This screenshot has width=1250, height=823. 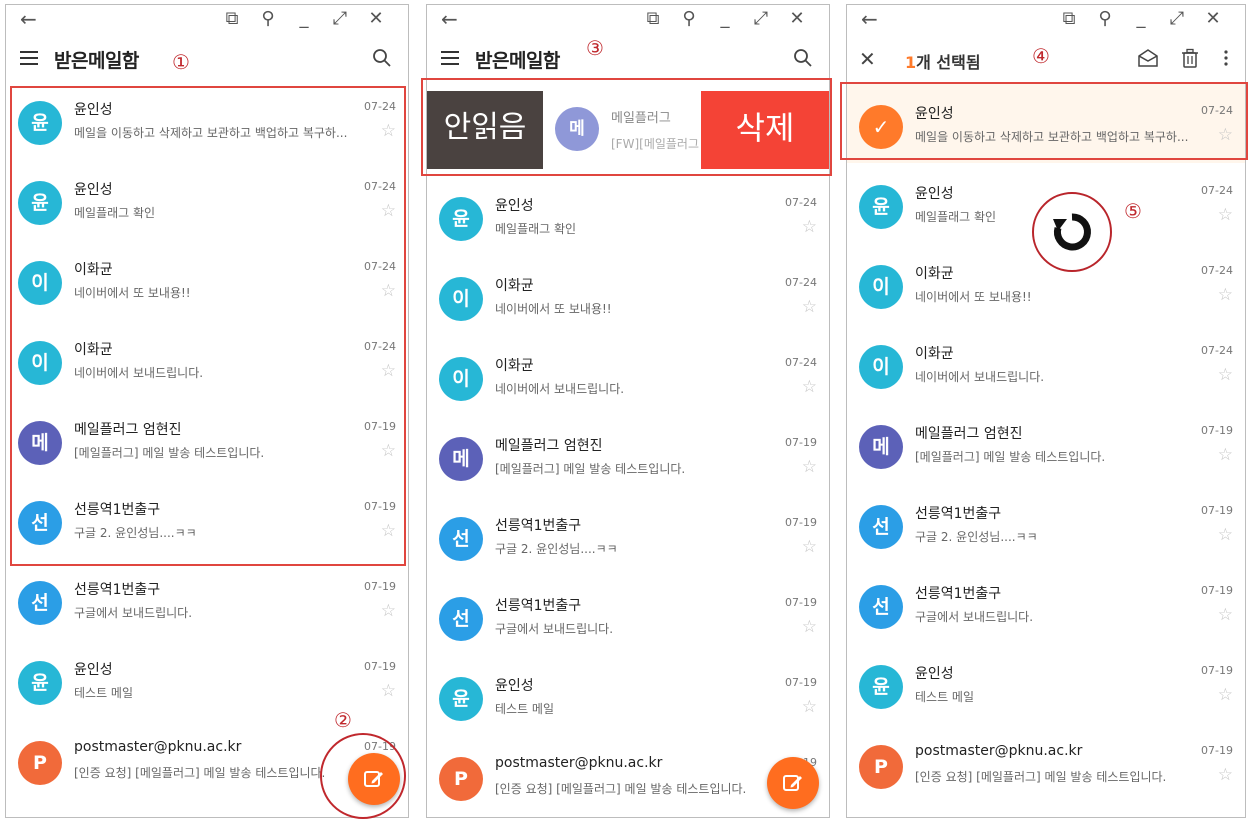 What do you see at coordinates (973, 297) in the screenshot?
I see `mail-preview: 네이버에서 또 보내용!!` at bounding box center [973, 297].